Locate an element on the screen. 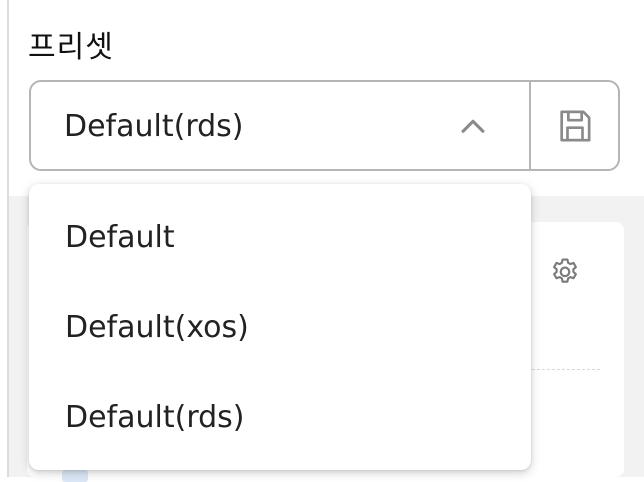 The image size is (644, 482). save-icon is located at coordinates (574, 126).